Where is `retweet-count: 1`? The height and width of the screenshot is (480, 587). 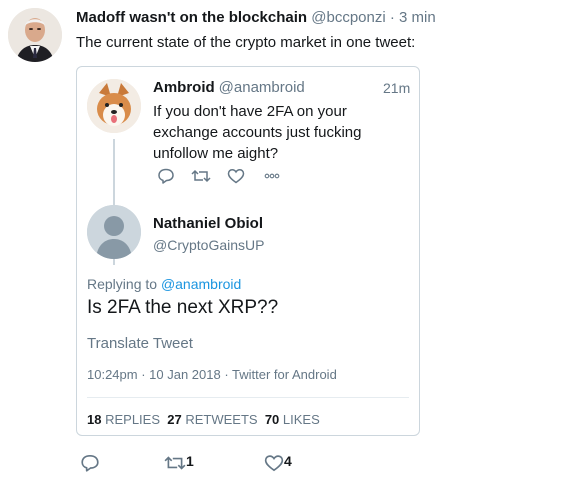 retweet-count: 1 is located at coordinates (190, 461).